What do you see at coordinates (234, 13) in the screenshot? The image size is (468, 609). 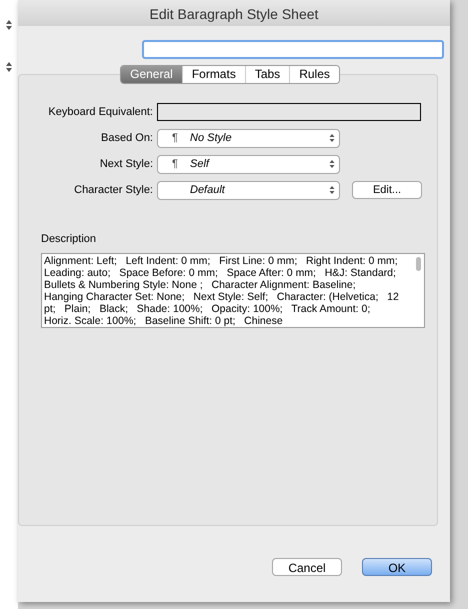 I see `window-title: Edit Baragraph Style Sheet` at bounding box center [234, 13].